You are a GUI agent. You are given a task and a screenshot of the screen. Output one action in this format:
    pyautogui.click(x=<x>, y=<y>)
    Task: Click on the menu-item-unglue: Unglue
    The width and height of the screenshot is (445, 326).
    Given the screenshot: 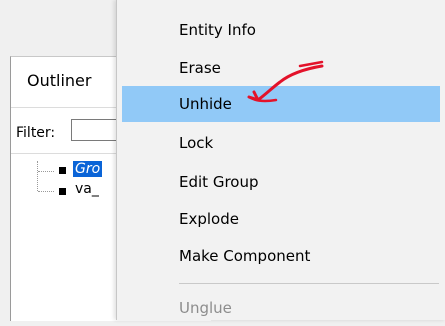 What is the action you would take?
    pyautogui.click(x=205, y=308)
    